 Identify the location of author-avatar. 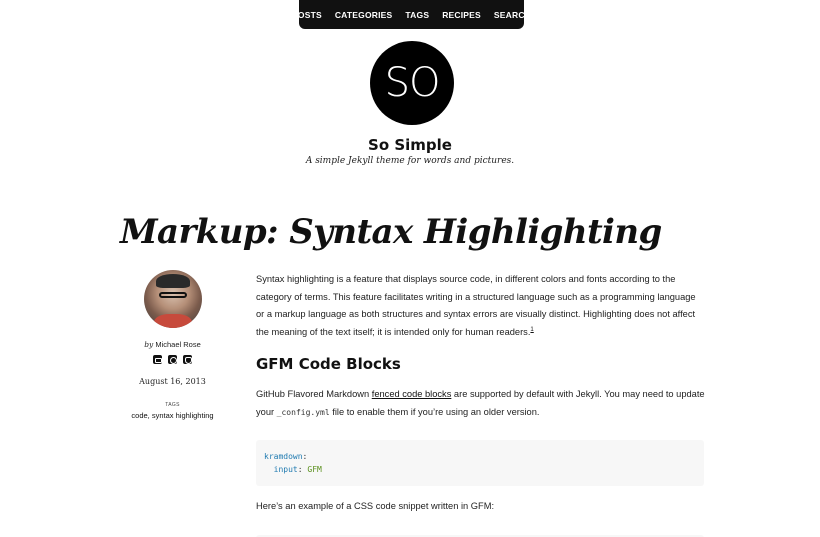
(172, 299).